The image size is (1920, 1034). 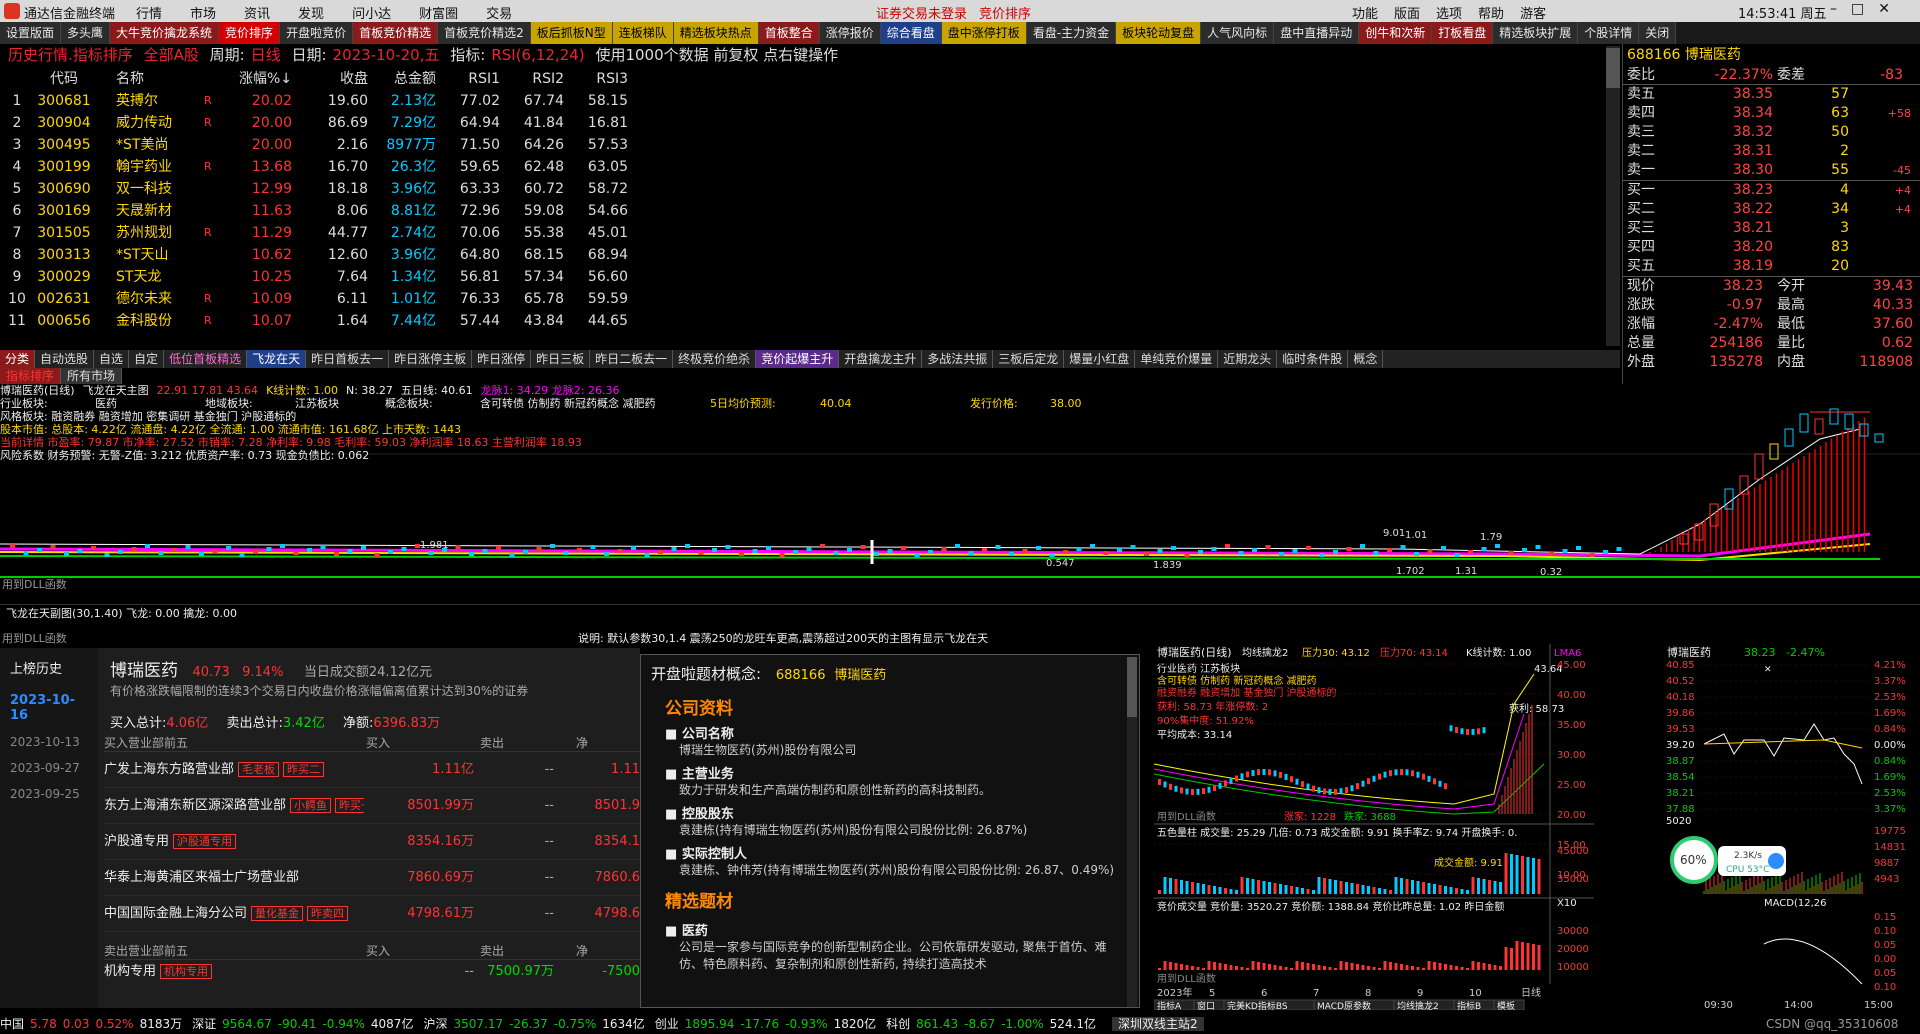 What do you see at coordinates (643, 33) in the screenshot?
I see `layout-tab: 连板梯队` at bounding box center [643, 33].